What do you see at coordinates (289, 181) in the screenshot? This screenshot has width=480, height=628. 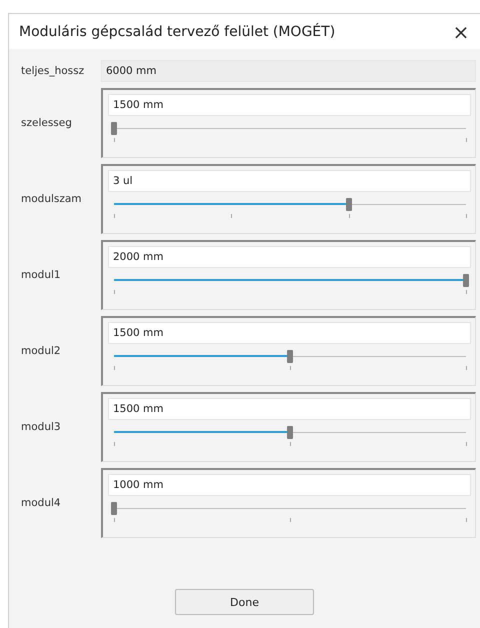 I see `value-field: 3 ul` at bounding box center [289, 181].